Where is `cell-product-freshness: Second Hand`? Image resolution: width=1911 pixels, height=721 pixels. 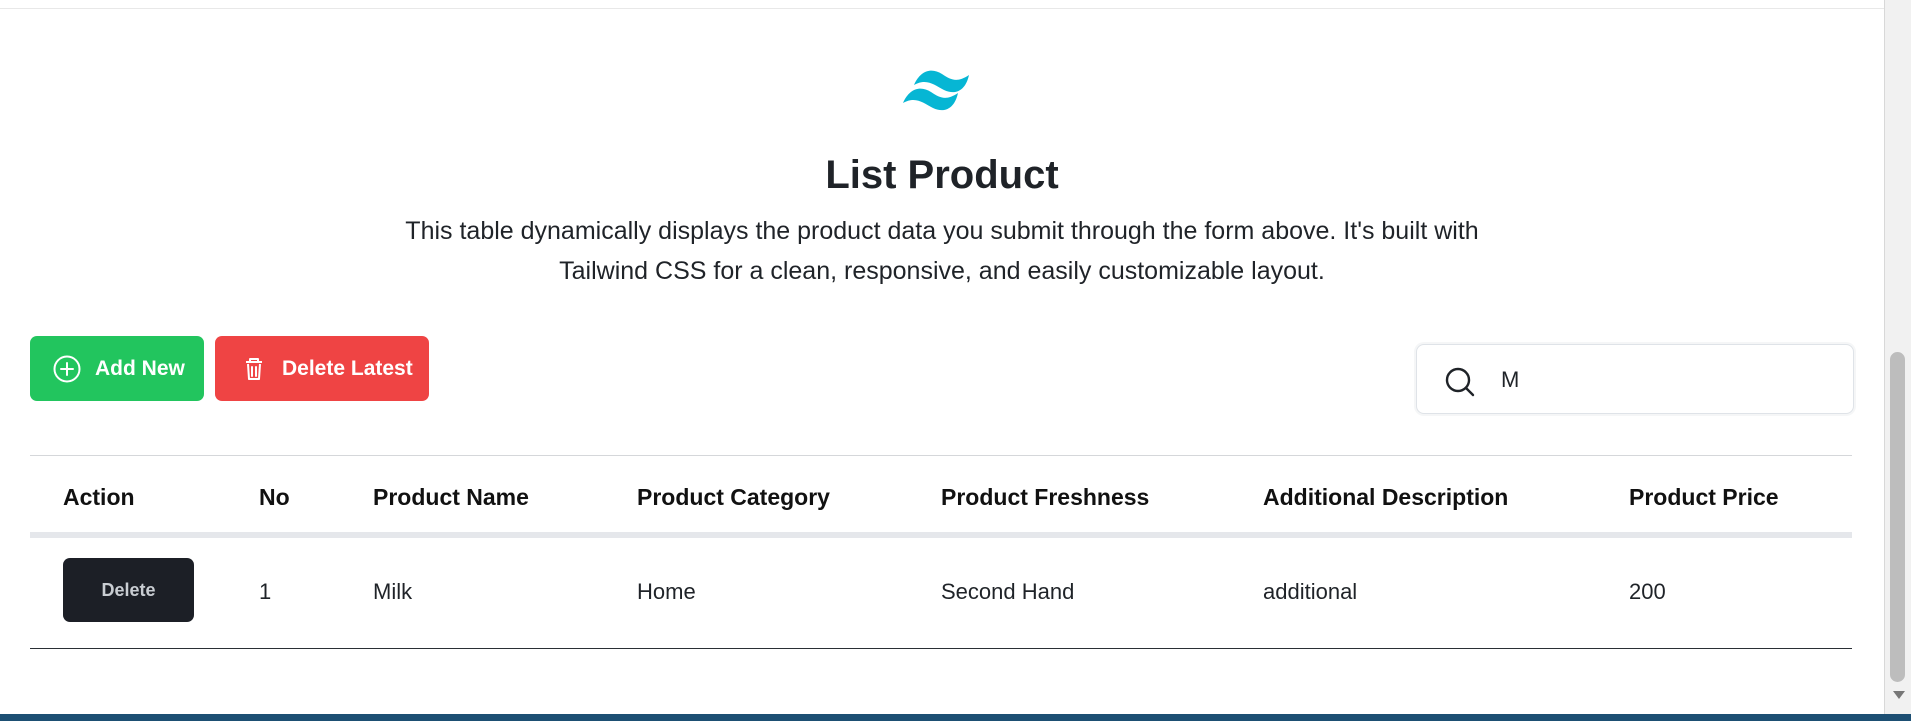 cell-product-freshness: Second Hand is located at coordinates (1008, 591).